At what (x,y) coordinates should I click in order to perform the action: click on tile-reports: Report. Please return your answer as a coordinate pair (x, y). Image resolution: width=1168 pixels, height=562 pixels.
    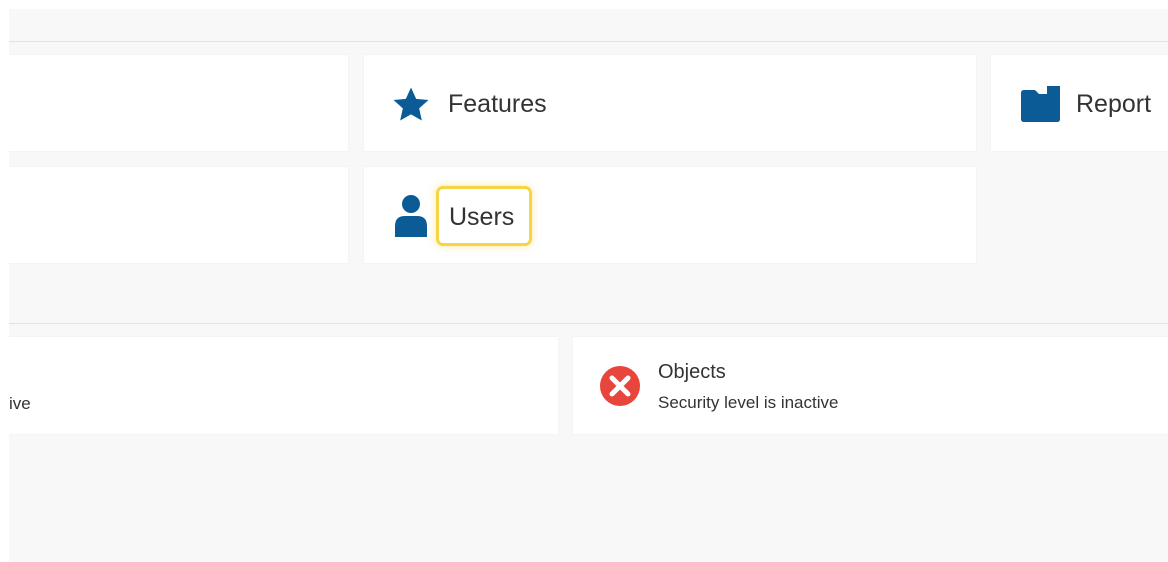
    Looking at the image, I should click on (1079, 103).